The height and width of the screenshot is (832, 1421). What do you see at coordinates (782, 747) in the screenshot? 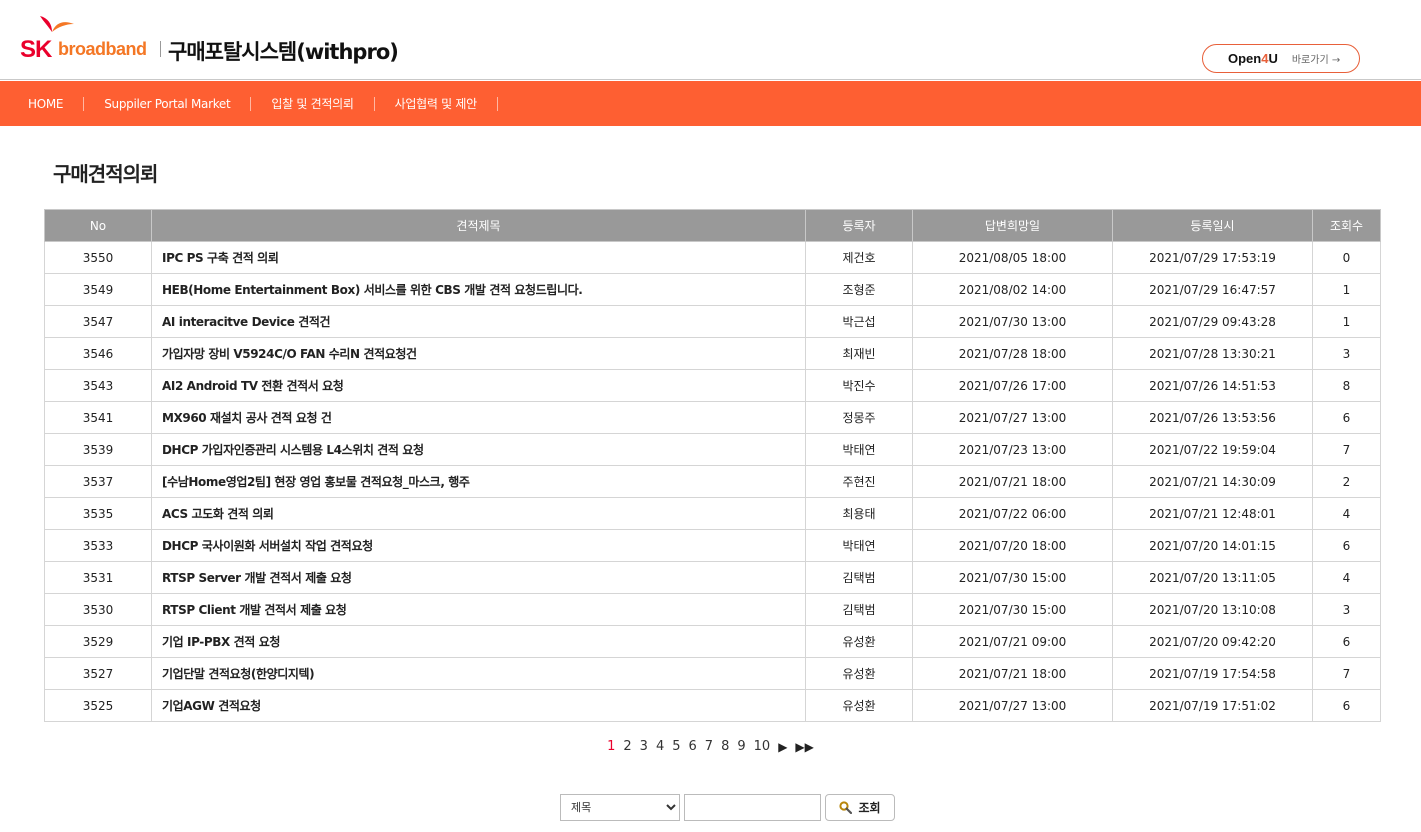
I see `next-page-icon: ▶` at bounding box center [782, 747].